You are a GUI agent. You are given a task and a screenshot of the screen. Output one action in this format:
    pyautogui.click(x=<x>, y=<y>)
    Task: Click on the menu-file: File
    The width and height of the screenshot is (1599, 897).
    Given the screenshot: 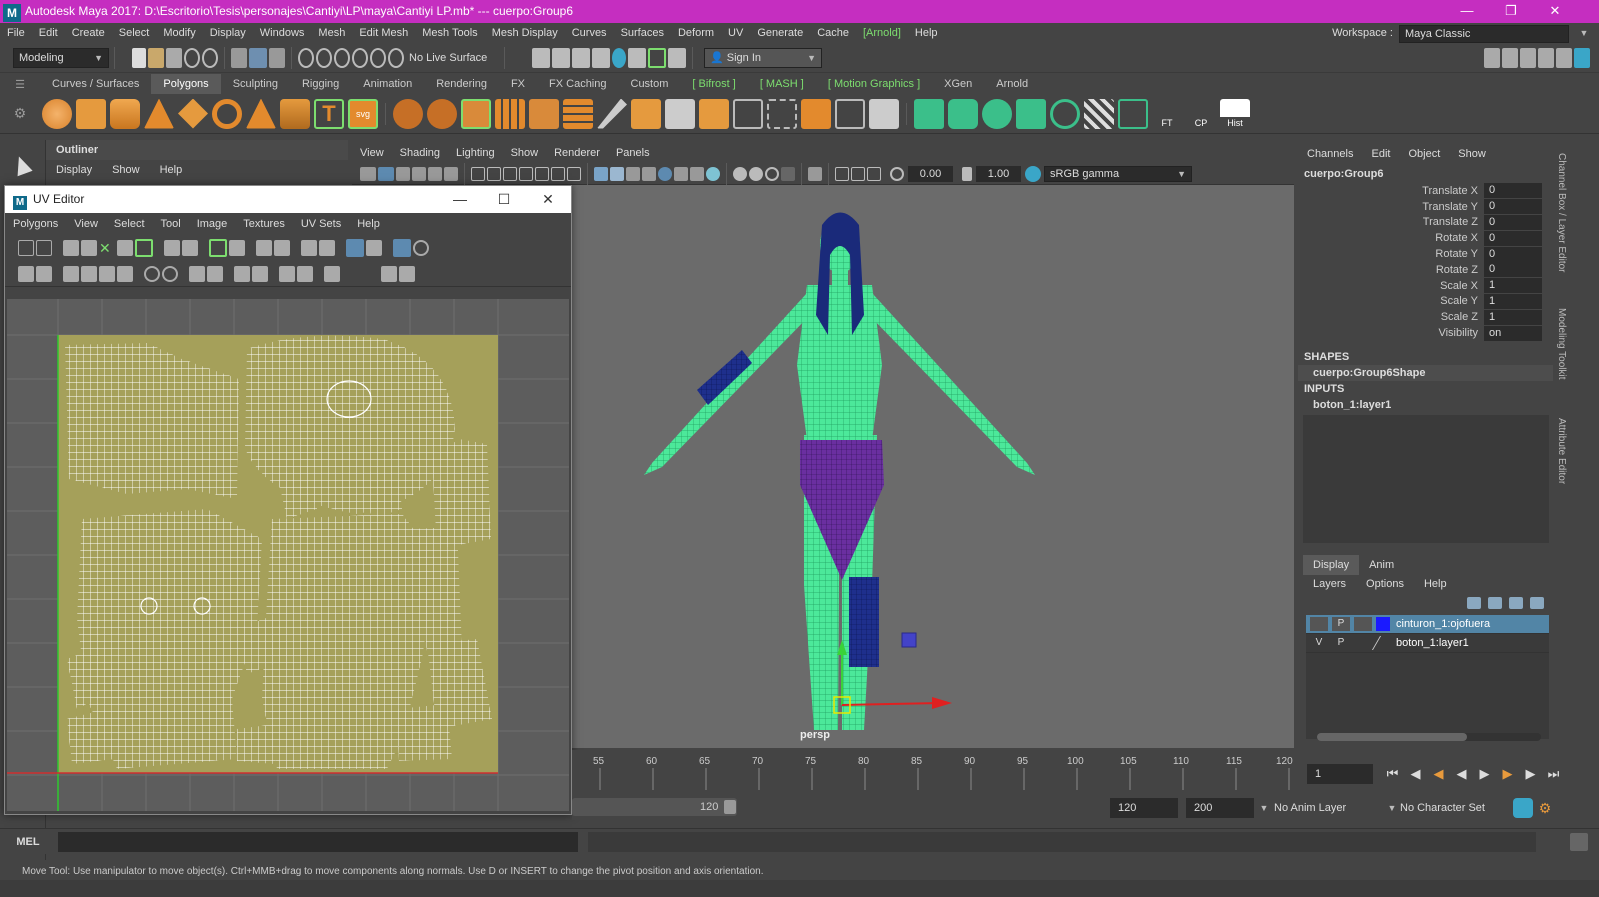 What is the action you would take?
    pyautogui.click(x=16, y=33)
    